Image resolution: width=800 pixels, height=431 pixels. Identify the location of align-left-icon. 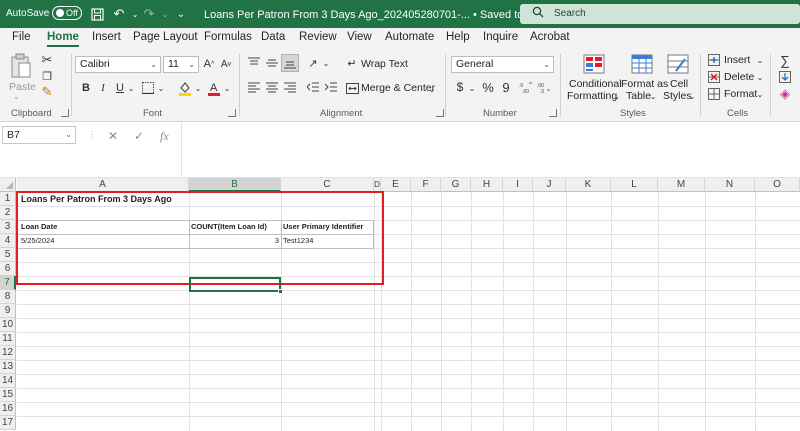
(254, 87).